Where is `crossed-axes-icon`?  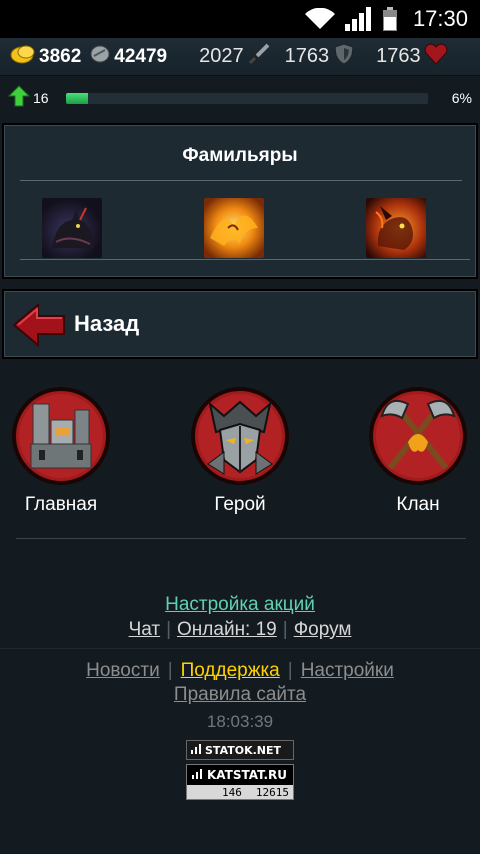
crossed-axes-icon is located at coordinates (418, 436).